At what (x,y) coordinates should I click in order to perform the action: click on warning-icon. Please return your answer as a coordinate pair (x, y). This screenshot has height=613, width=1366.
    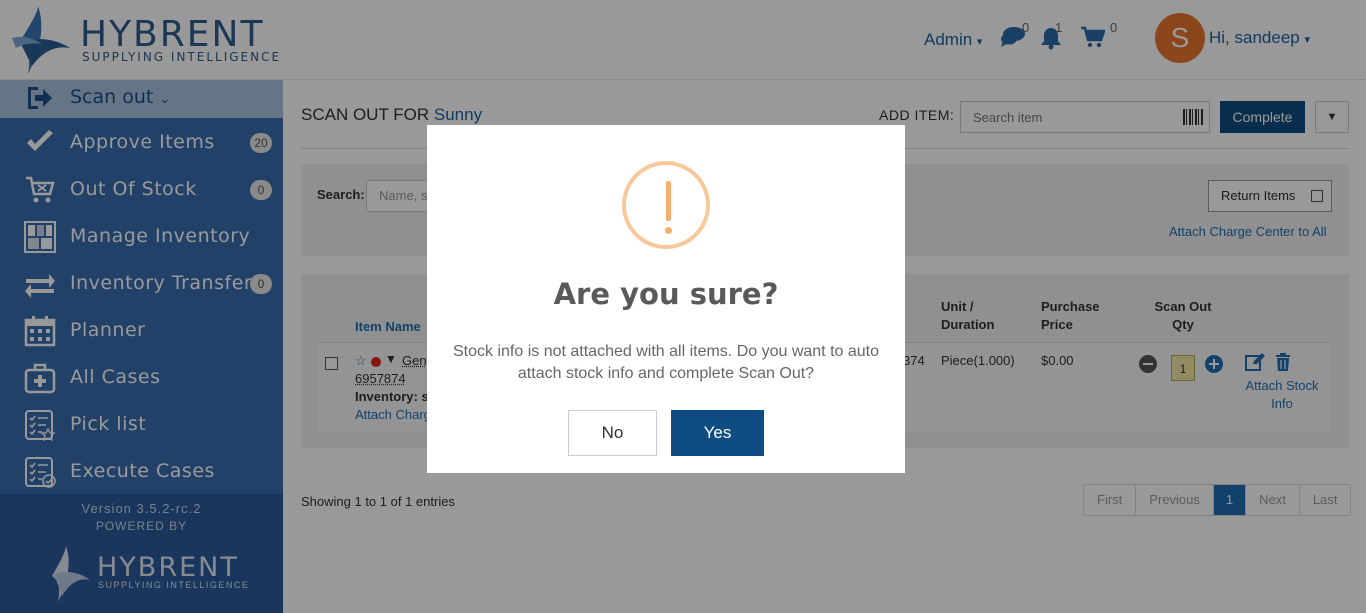
    Looking at the image, I should click on (666, 205).